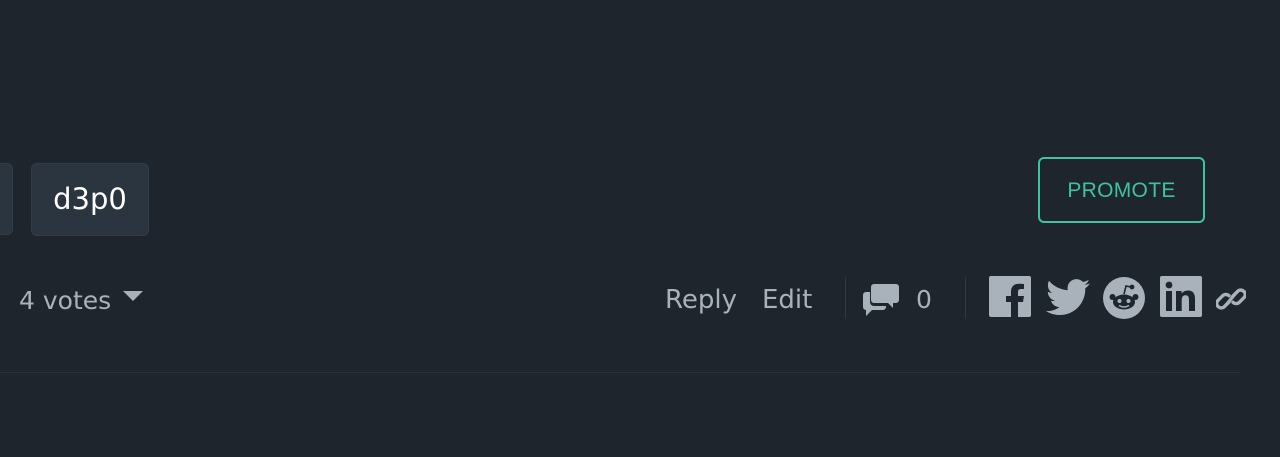 The image size is (1280, 457). What do you see at coordinates (924, 299) in the screenshot?
I see `comments-count: 0` at bounding box center [924, 299].